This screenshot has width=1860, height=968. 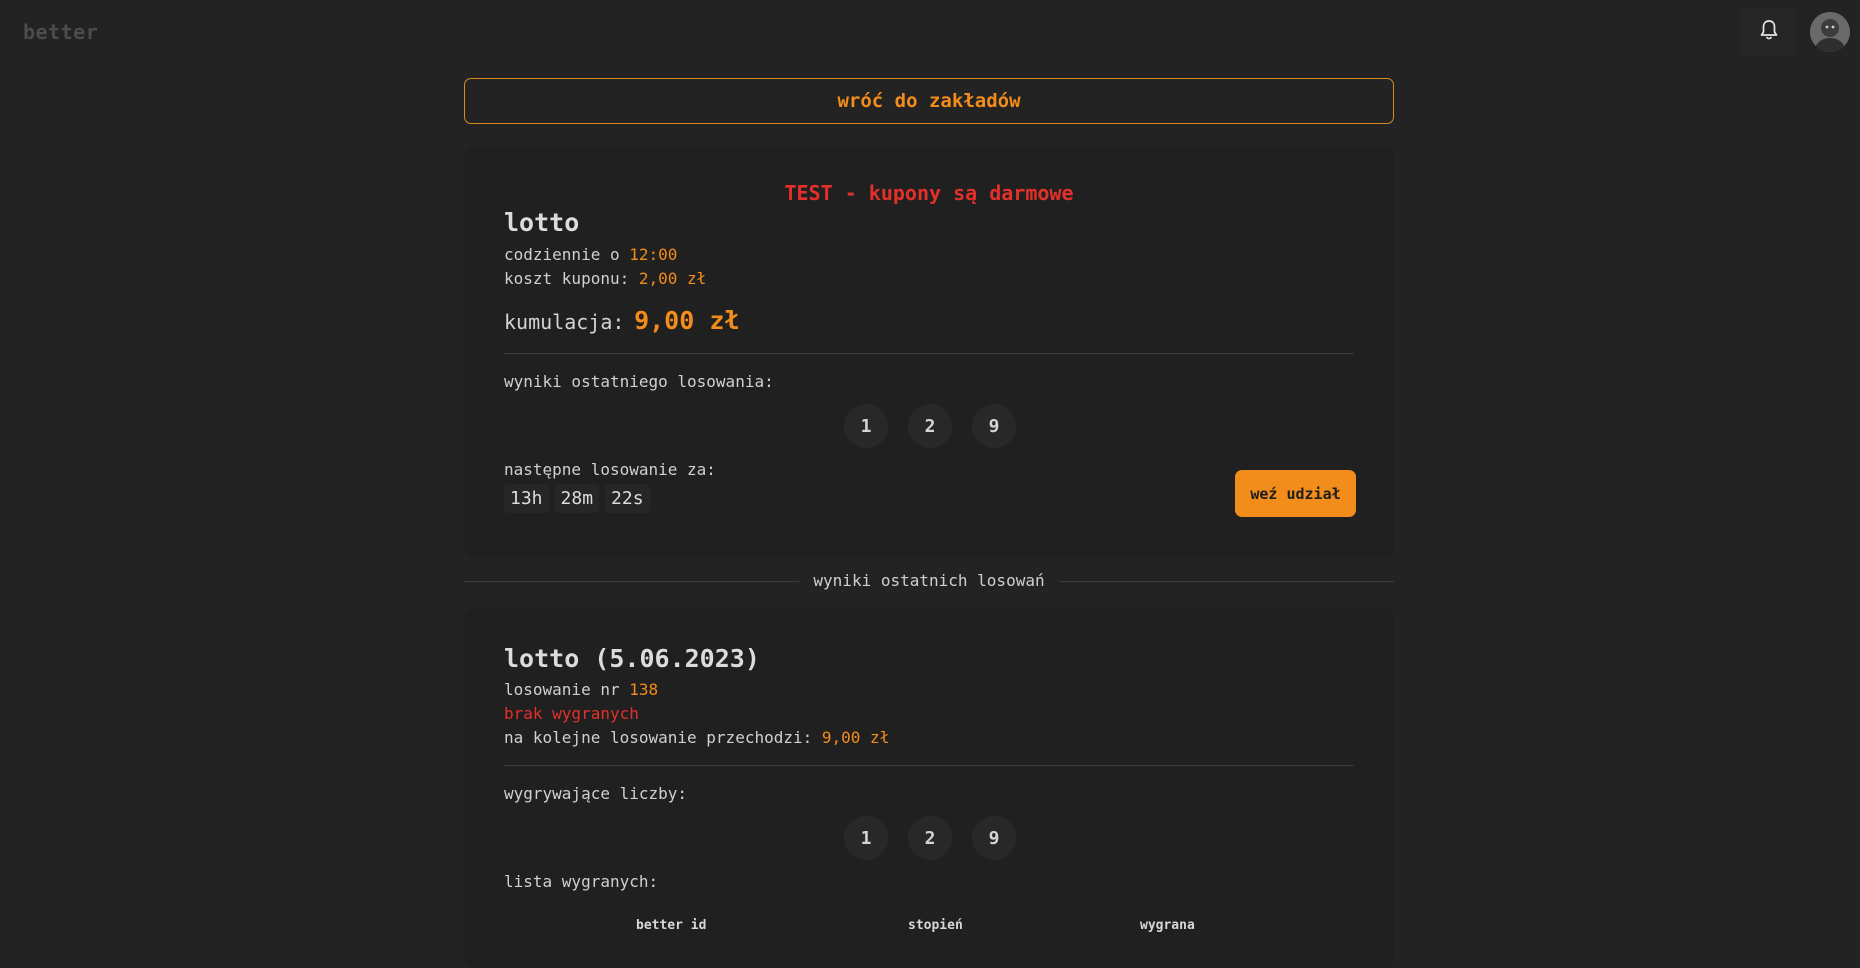 What do you see at coordinates (866, 426) in the screenshot?
I see `result-ball: 1` at bounding box center [866, 426].